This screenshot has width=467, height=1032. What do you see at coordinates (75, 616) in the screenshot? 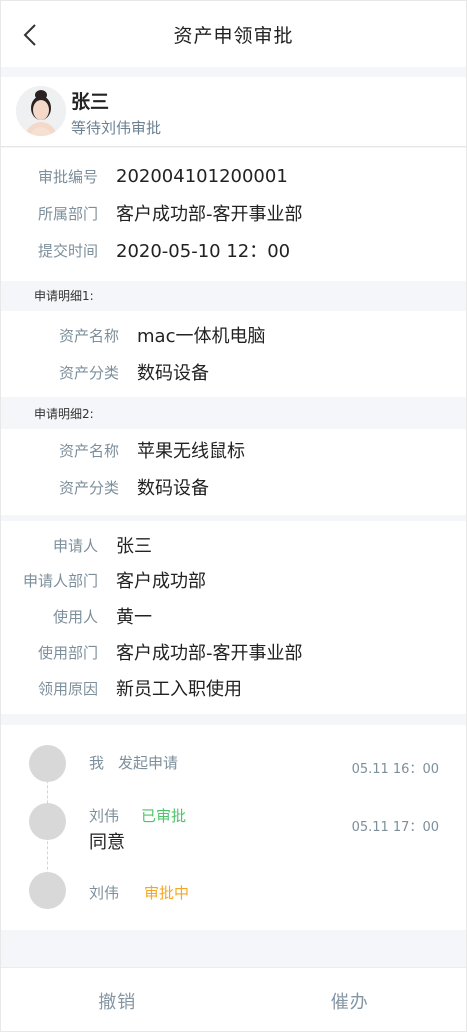
I see `field-label: 使用人` at bounding box center [75, 616].